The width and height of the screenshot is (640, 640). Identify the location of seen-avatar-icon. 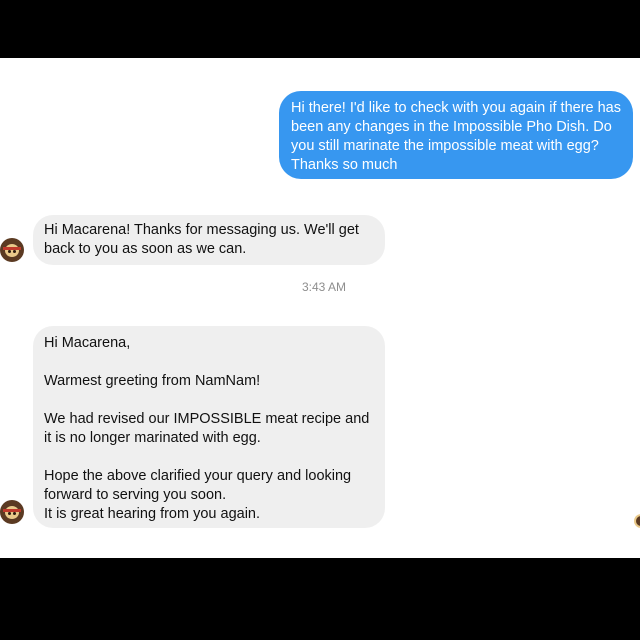
(637, 521).